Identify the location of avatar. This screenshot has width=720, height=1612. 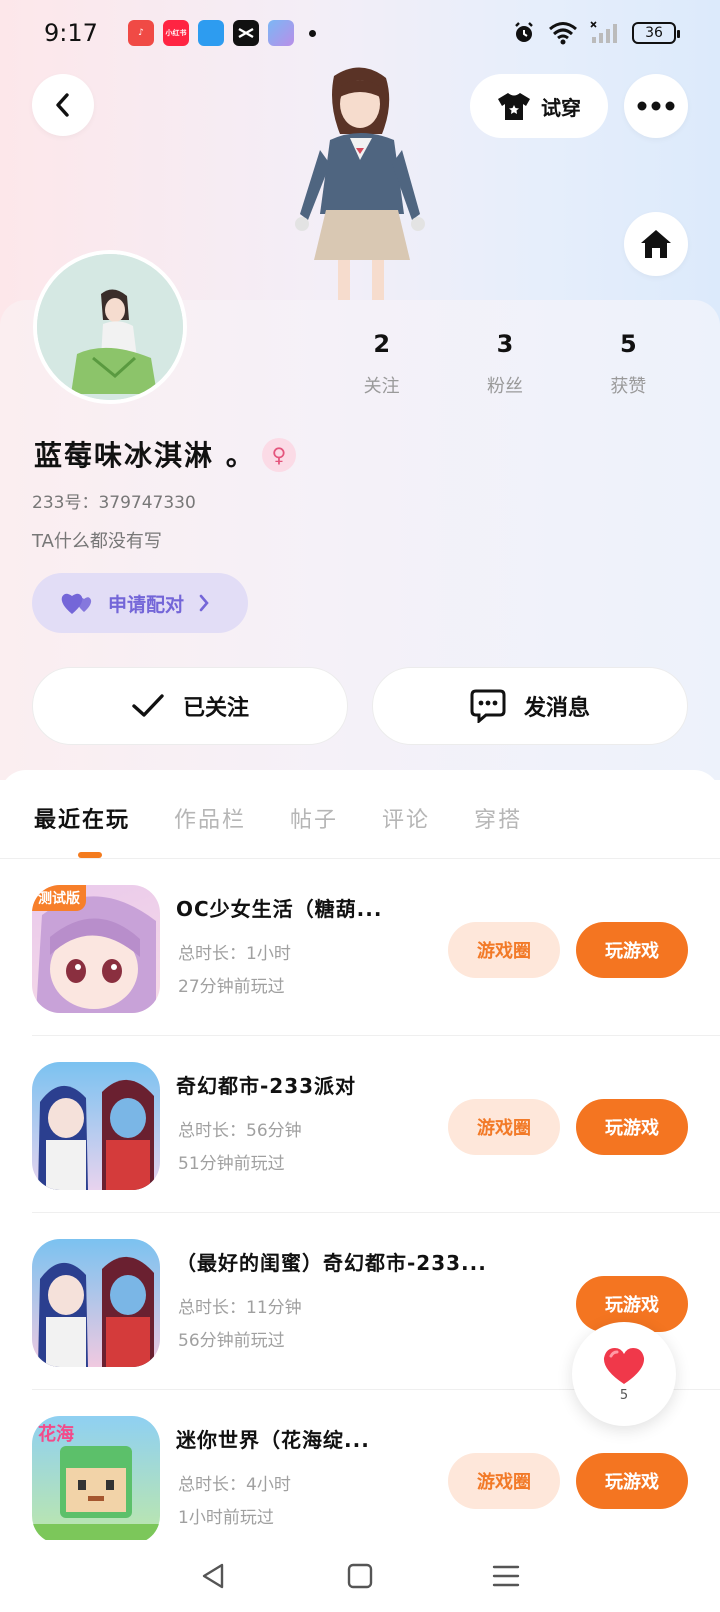
(110, 327).